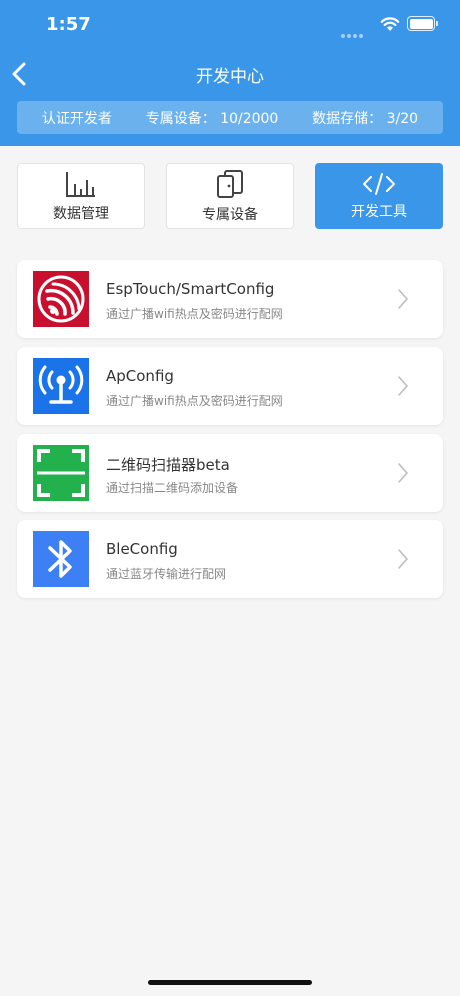  What do you see at coordinates (68, 24) in the screenshot?
I see `status-time: 1:57` at bounding box center [68, 24].